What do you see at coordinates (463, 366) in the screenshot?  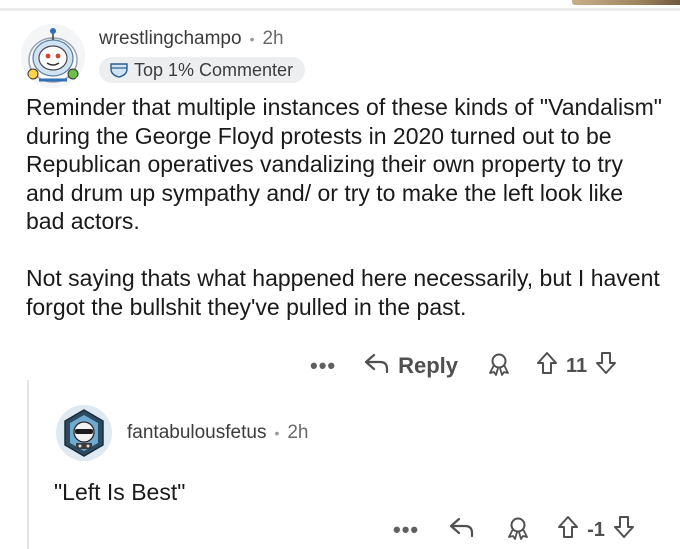 I see `comment-actions: ••• Reply 11` at bounding box center [463, 366].